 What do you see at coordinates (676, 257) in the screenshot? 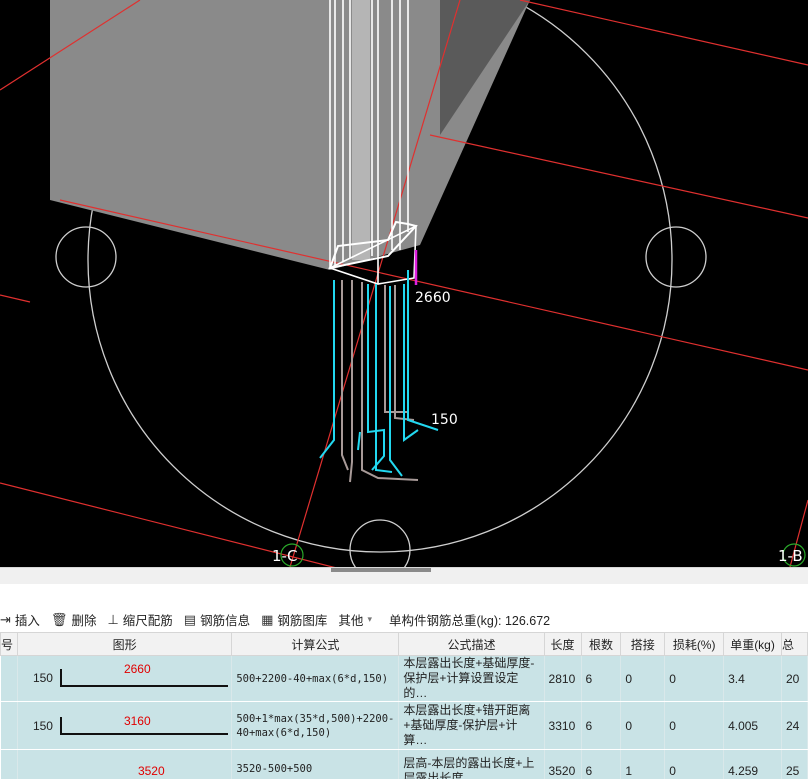
I see `pile-circle-right` at bounding box center [676, 257].